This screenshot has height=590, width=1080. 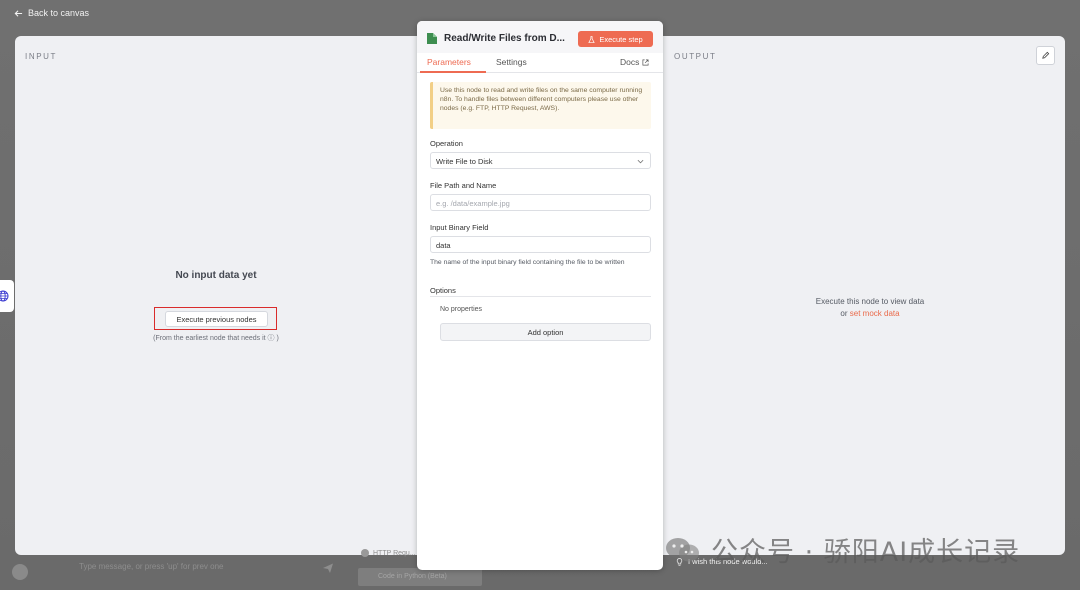 I want to click on file-path-input: e.g. /data/example.jpg, so click(x=540, y=202).